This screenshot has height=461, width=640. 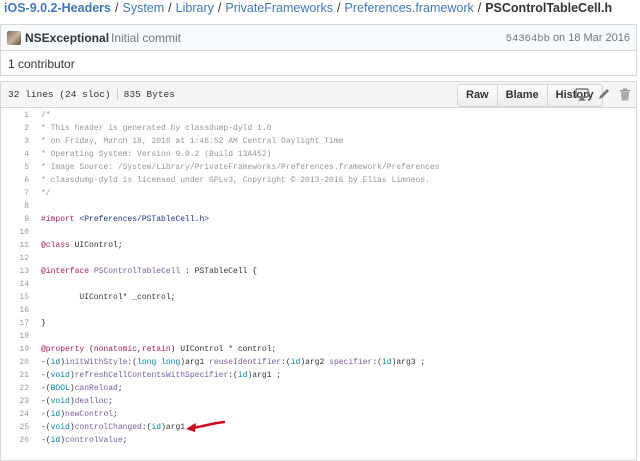 What do you see at coordinates (14, 323) in the screenshot?
I see `line-number: 17` at bounding box center [14, 323].